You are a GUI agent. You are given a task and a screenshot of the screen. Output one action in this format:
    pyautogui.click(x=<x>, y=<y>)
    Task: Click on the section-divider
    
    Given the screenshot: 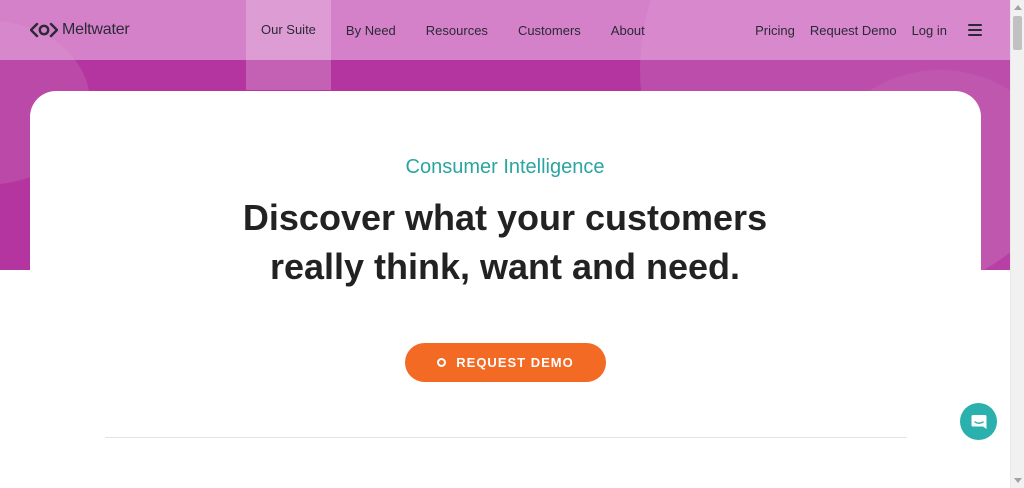 What is the action you would take?
    pyautogui.click(x=506, y=437)
    